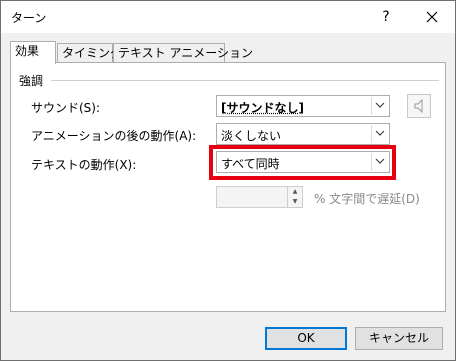 This screenshot has height=361, width=456. Describe the element at coordinates (251, 136) in the screenshot. I see `after-animation-value: 淡くしない` at that location.